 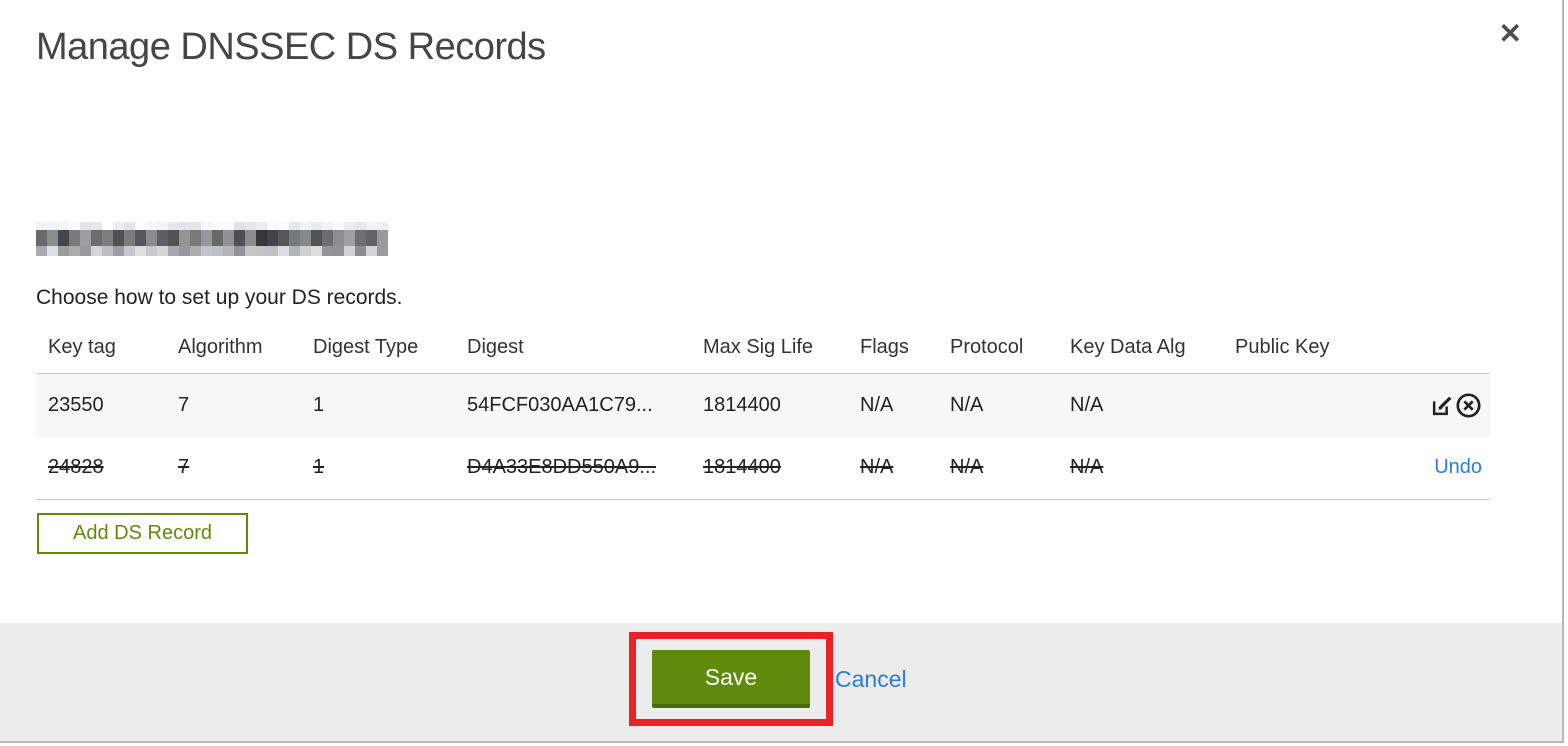 I want to click on col-actions, so click(x=1421, y=351).